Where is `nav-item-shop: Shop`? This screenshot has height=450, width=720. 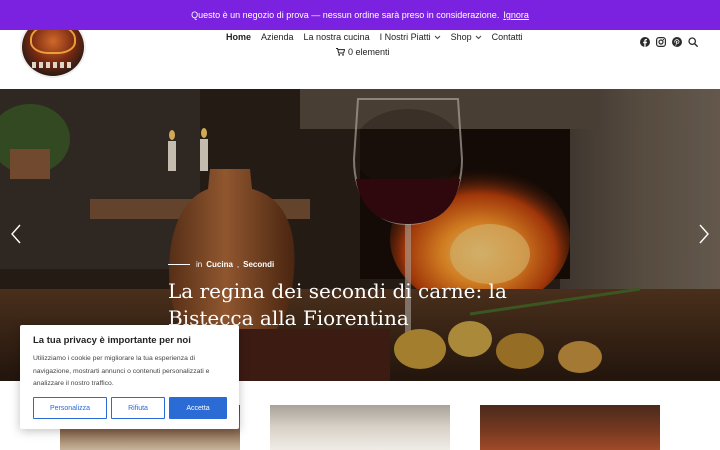 nav-item-shop: Shop is located at coordinates (466, 37).